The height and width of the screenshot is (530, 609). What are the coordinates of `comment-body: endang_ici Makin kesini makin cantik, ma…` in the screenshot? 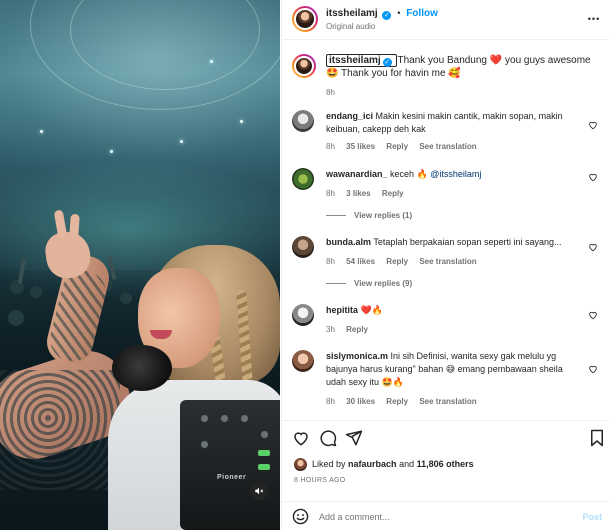 It's located at (450, 131).